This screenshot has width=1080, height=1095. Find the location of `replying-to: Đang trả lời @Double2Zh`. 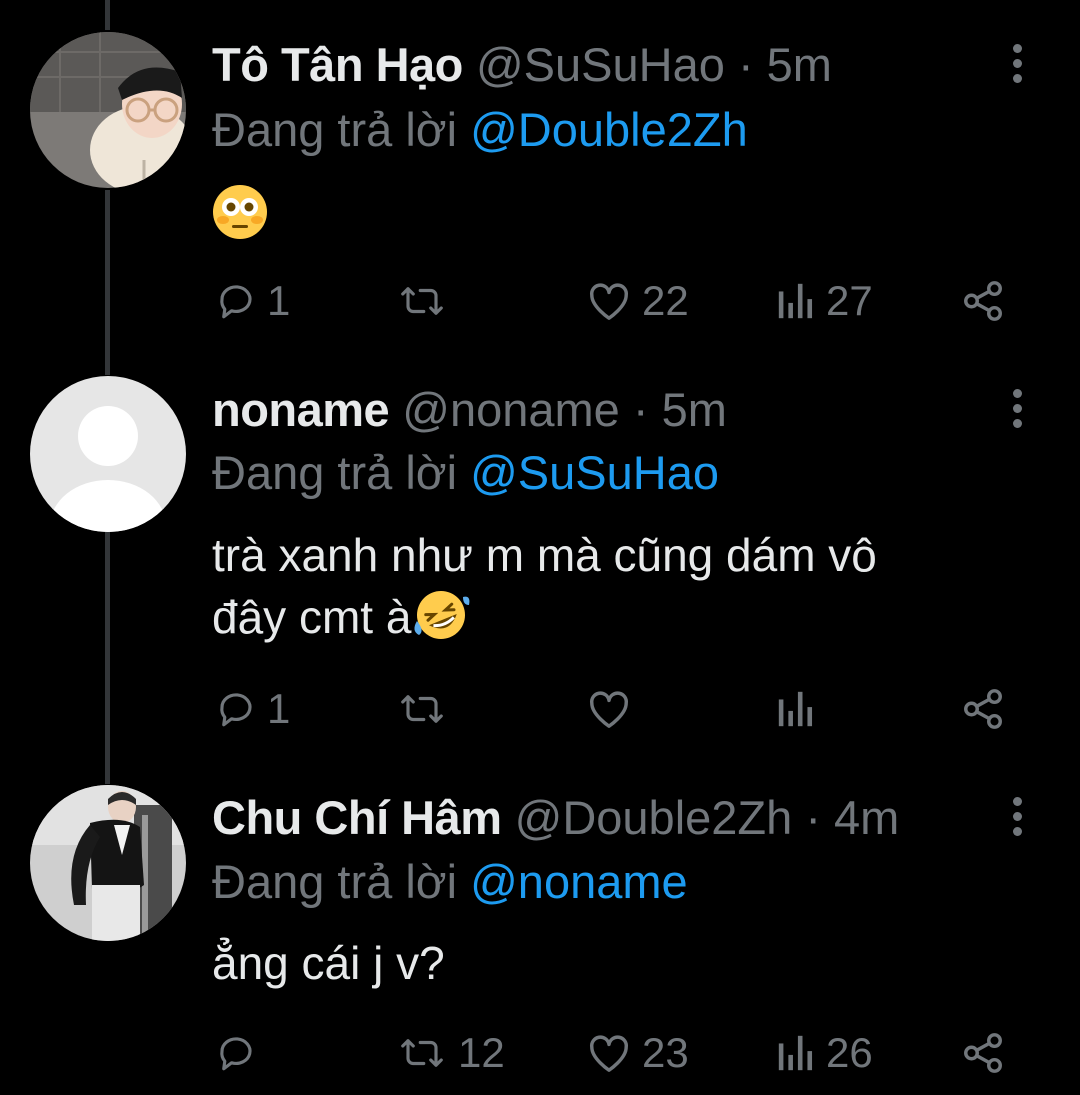

replying-to: Đang trả lời @Double2Zh is located at coordinates (480, 130).